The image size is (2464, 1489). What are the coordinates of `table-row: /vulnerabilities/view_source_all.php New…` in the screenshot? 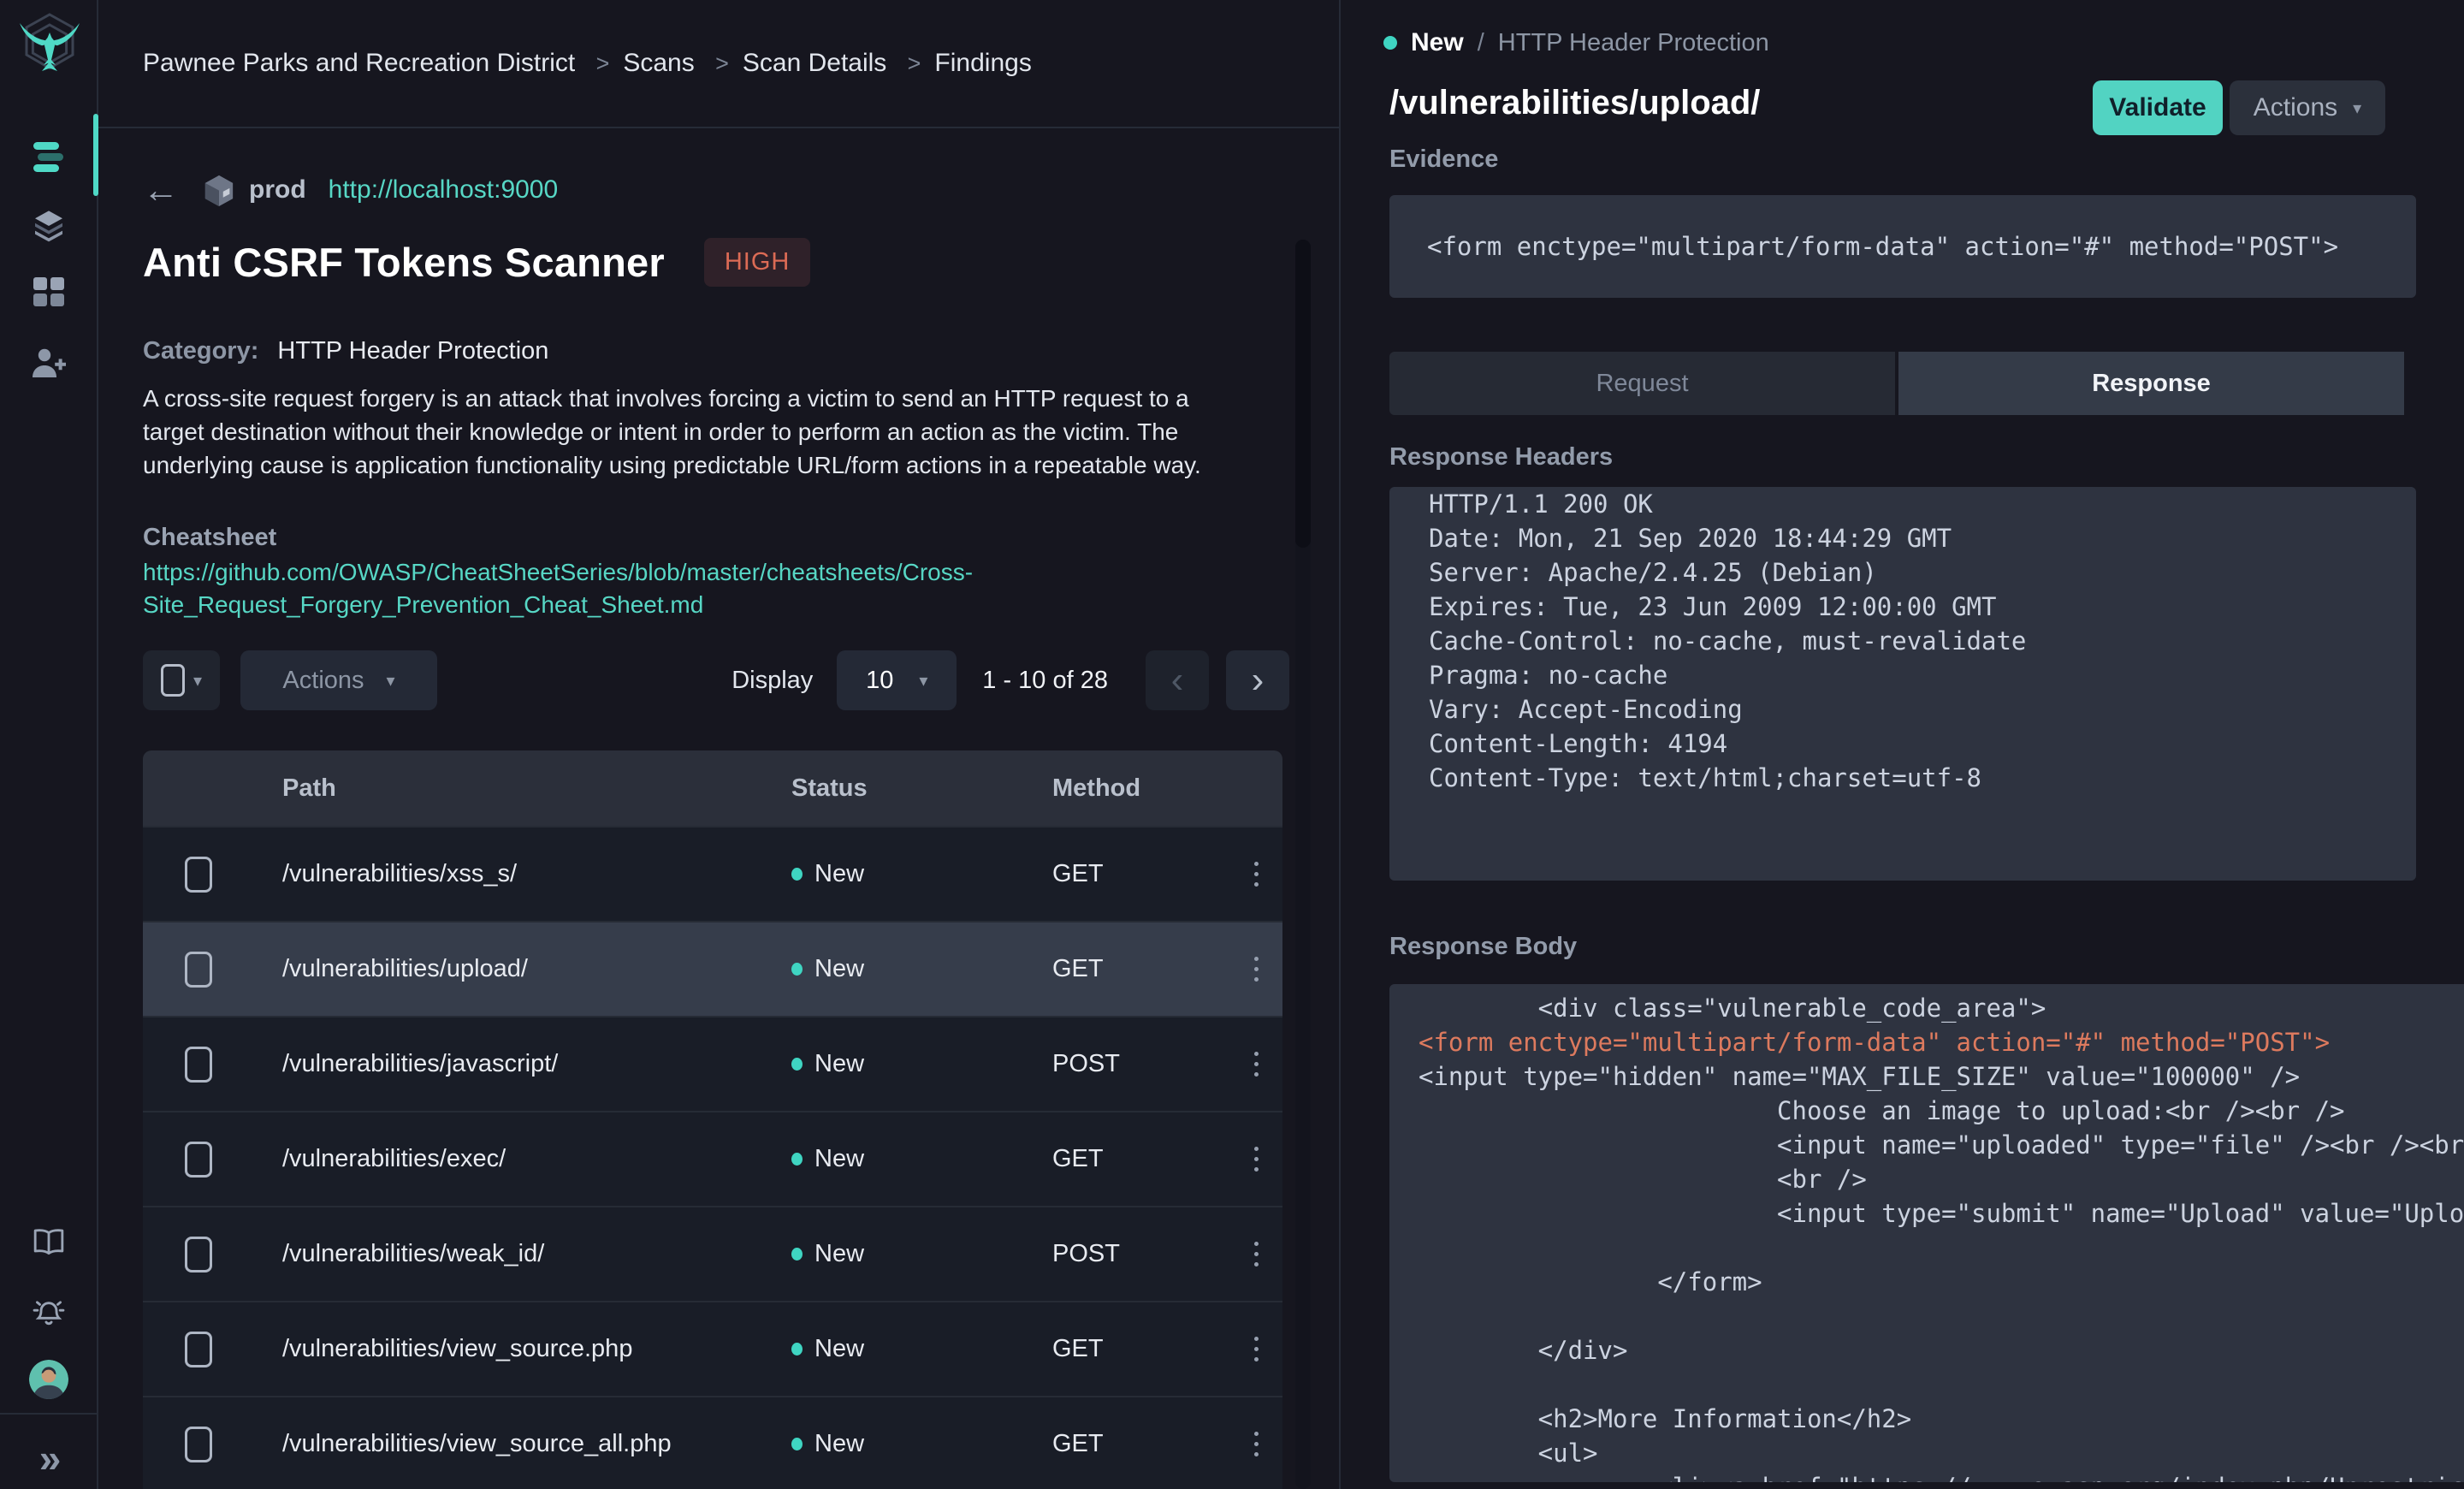 It's located at (712, 1442).